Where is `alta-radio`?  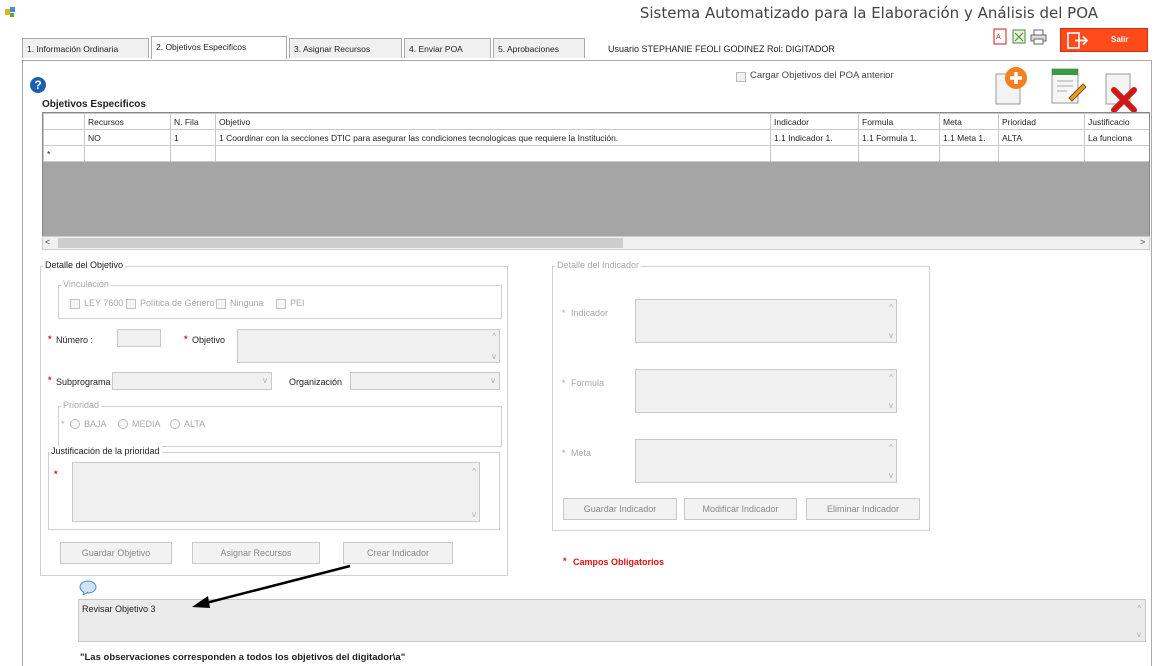 alta-radio is located at coordinates (175, 424).